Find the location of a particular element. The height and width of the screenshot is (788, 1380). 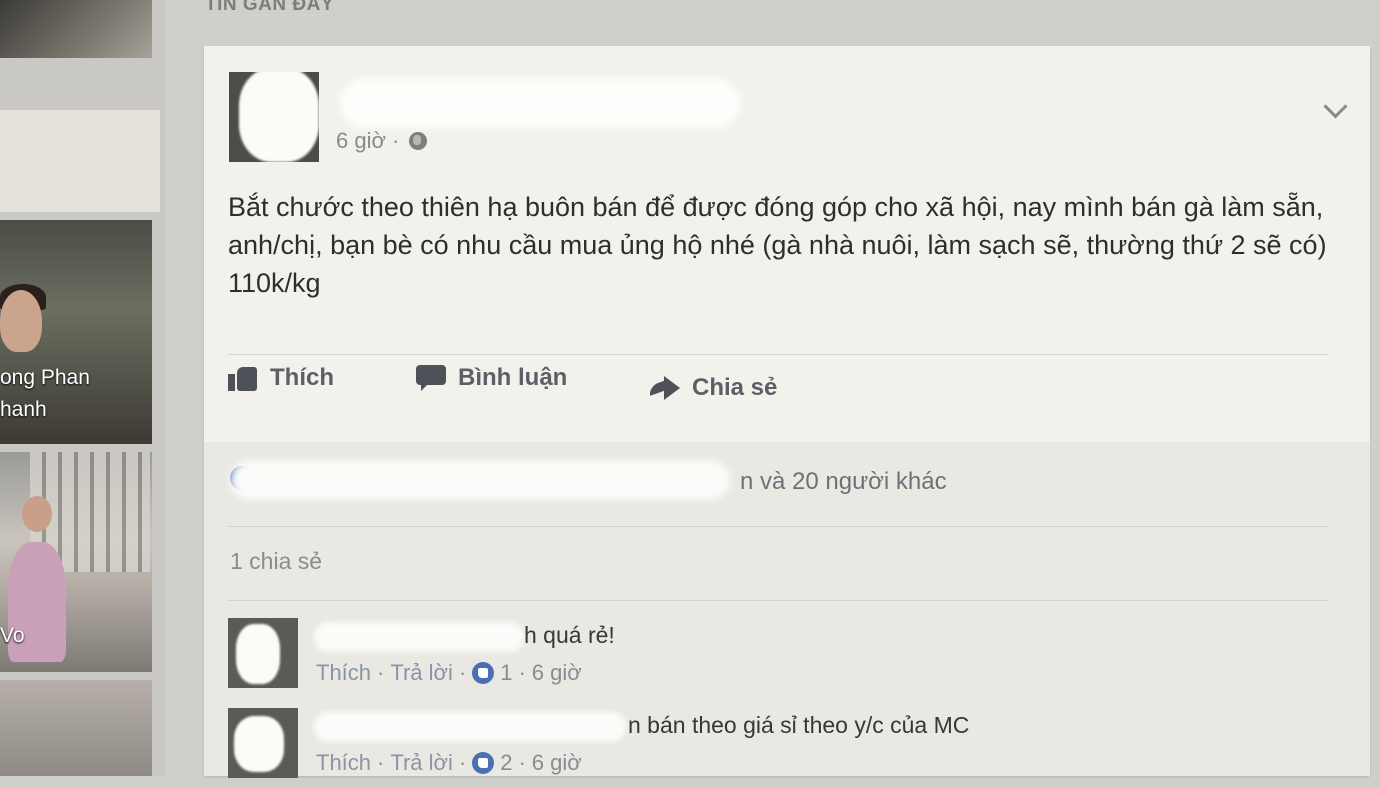

friend-tile: ong Phan hanh is located at coordinates (76, 332).